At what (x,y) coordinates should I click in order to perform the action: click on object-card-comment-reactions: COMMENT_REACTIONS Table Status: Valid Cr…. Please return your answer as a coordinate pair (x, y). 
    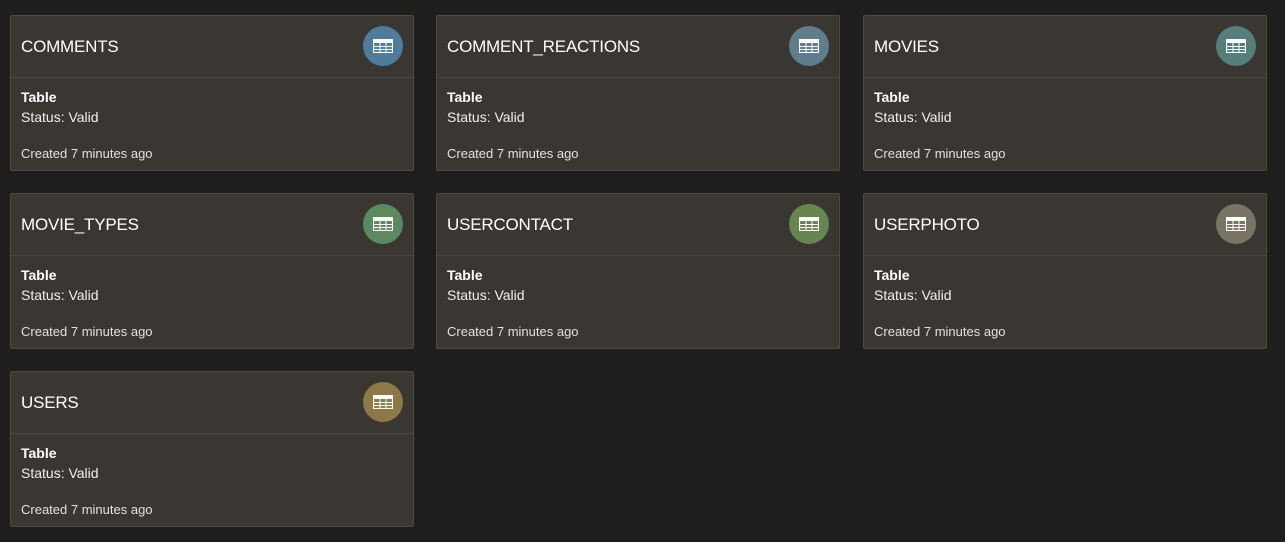
    Looking at the image, I should click on (638, 93).